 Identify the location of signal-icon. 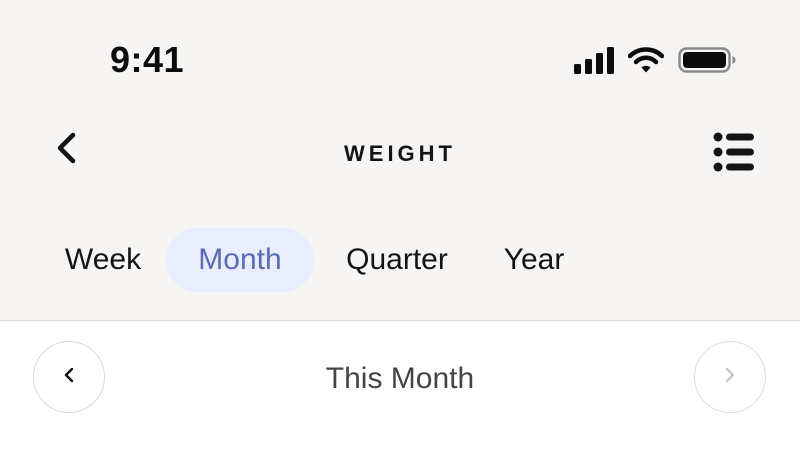
(595, 60).